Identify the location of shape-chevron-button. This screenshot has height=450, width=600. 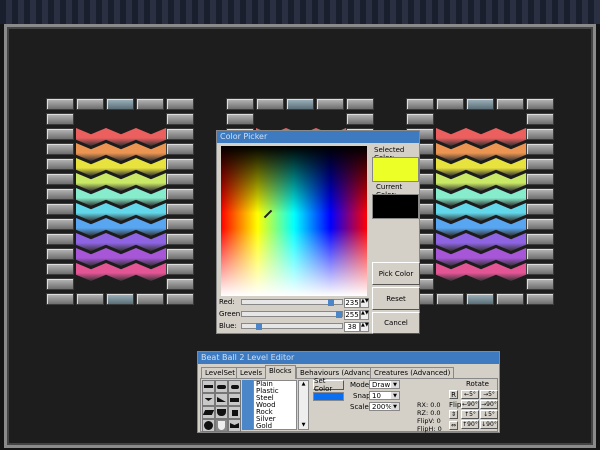
(234, 425).